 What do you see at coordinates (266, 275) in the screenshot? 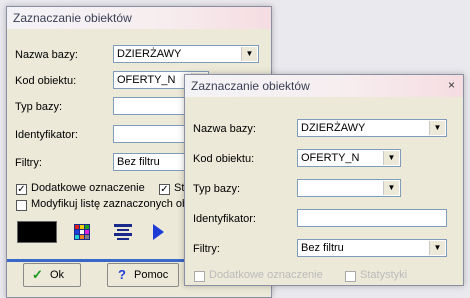
I see `front-dodatkowe-label: Dodatkowe oznaczenie` at bounding box center [266, 275].